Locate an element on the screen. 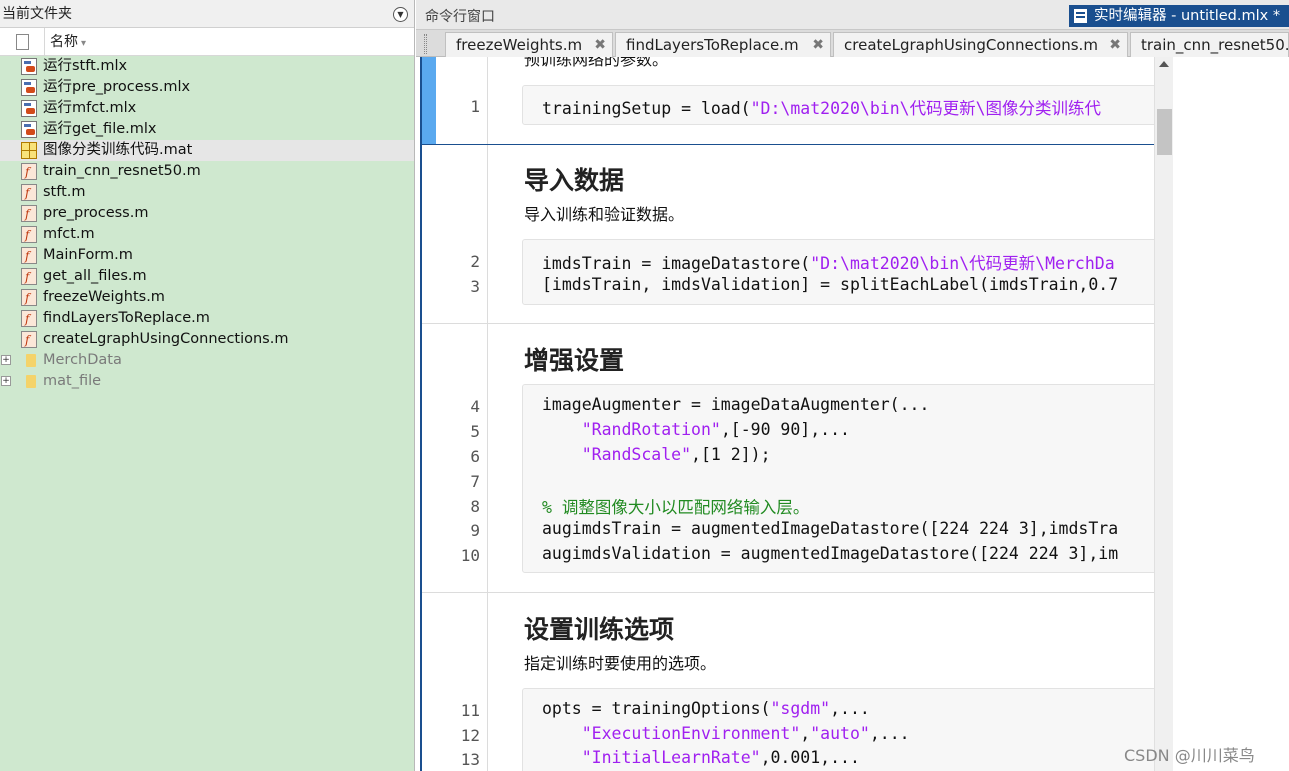  mat-file-icon is located at coordinates (29, 150).